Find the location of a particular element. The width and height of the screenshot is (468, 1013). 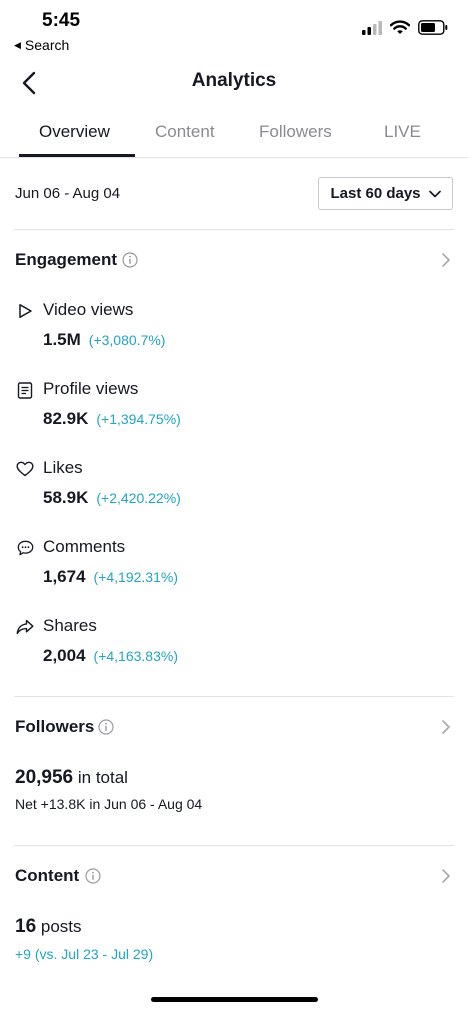

metric-label: Video views is located at coordinates (88, 309).